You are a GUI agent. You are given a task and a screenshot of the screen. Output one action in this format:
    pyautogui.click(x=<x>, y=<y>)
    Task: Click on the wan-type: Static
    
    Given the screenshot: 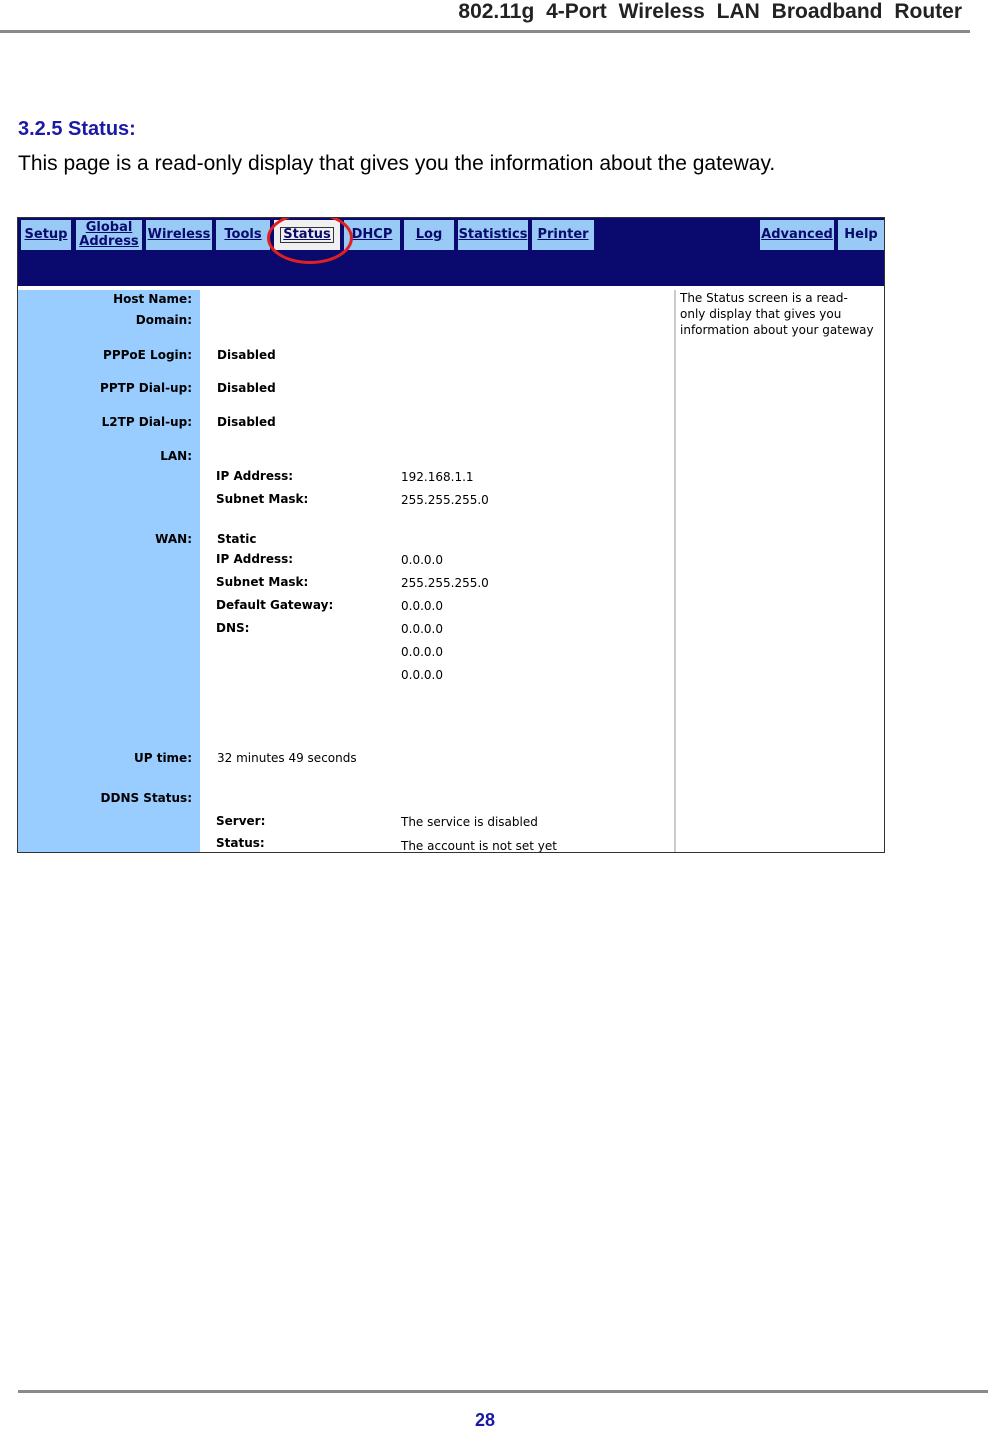 What is the action you would take?
    pyautogui.click(x=237, y=539)
    